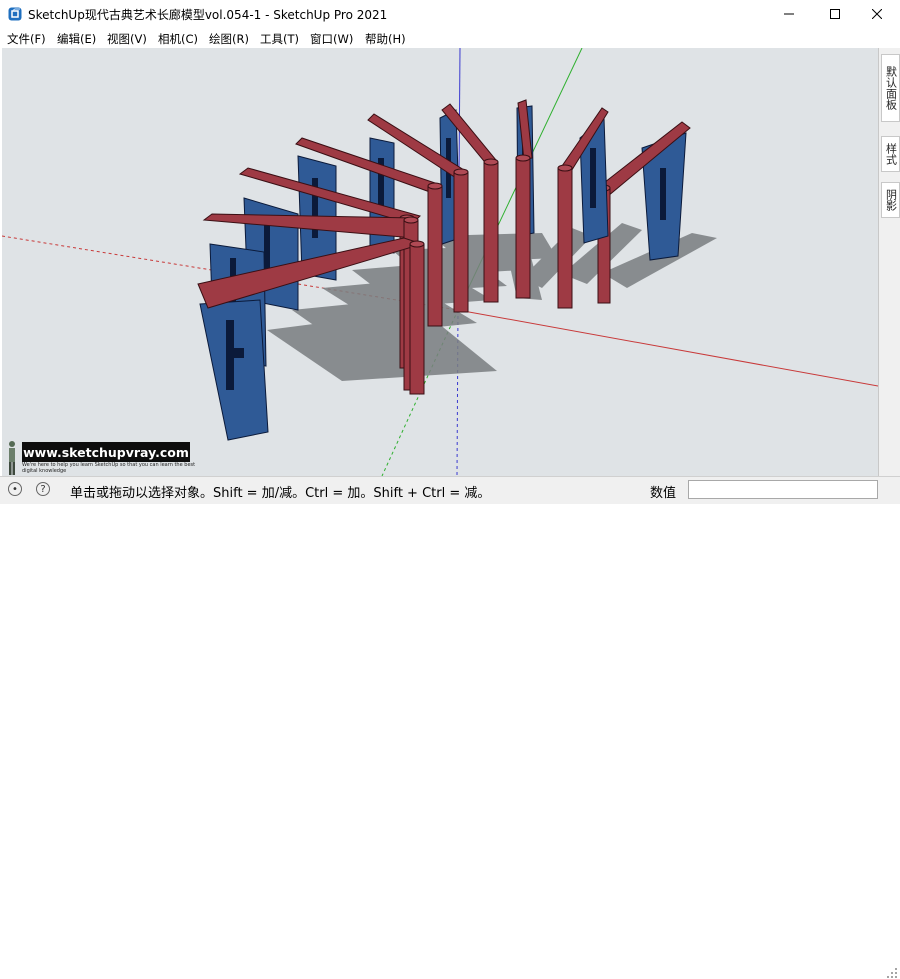 The width and height of the screenshot is (900, 979). I want to click on menu-help: 帮助(H), so click(385, 39).